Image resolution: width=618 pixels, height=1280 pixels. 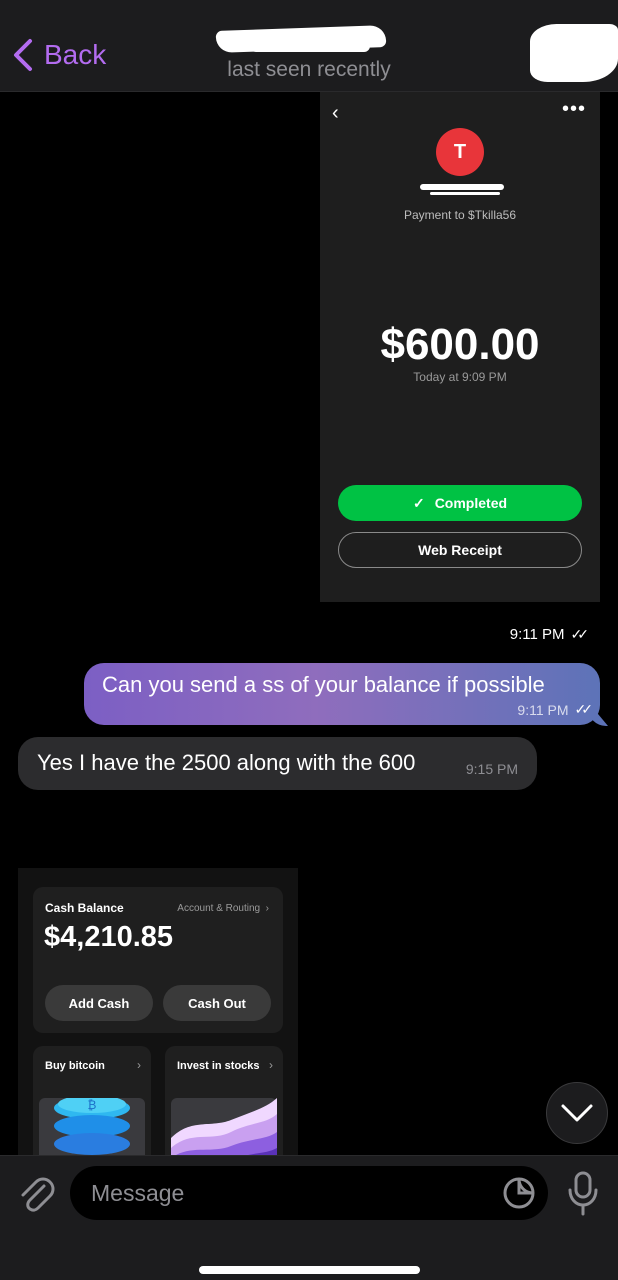 What do you see at coordinates (543, 709) in the screenshot?
I see `outgoing-message-time: 9:11 PM` at bounding box center [543, 709].